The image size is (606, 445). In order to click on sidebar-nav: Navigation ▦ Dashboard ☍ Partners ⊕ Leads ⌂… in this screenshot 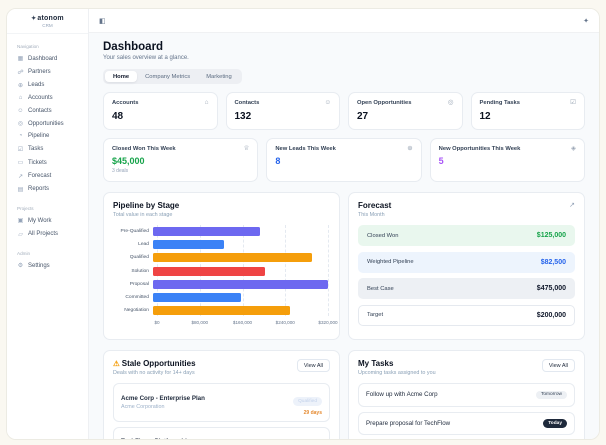, I will do `click(47, 153)`.